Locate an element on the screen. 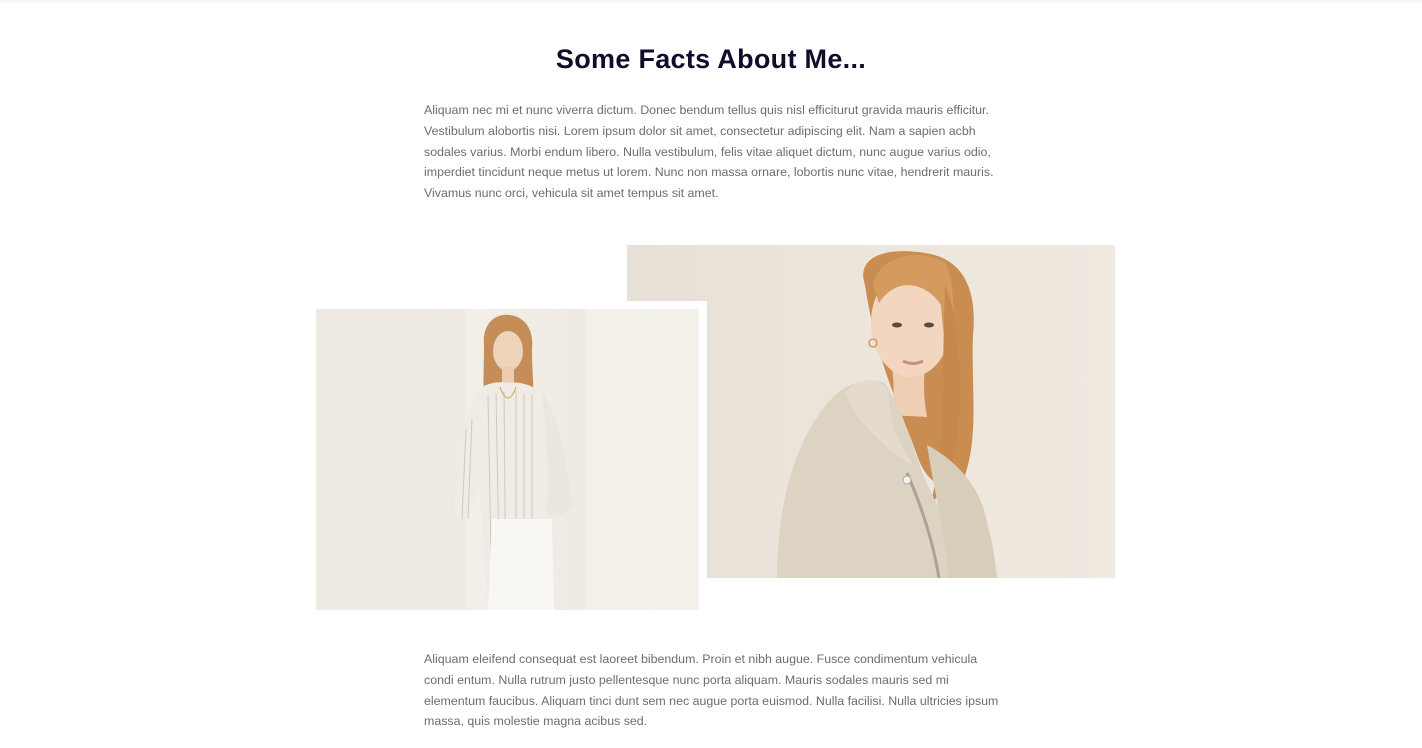  photo-striped-shirt is located at coordinates (507, 459).